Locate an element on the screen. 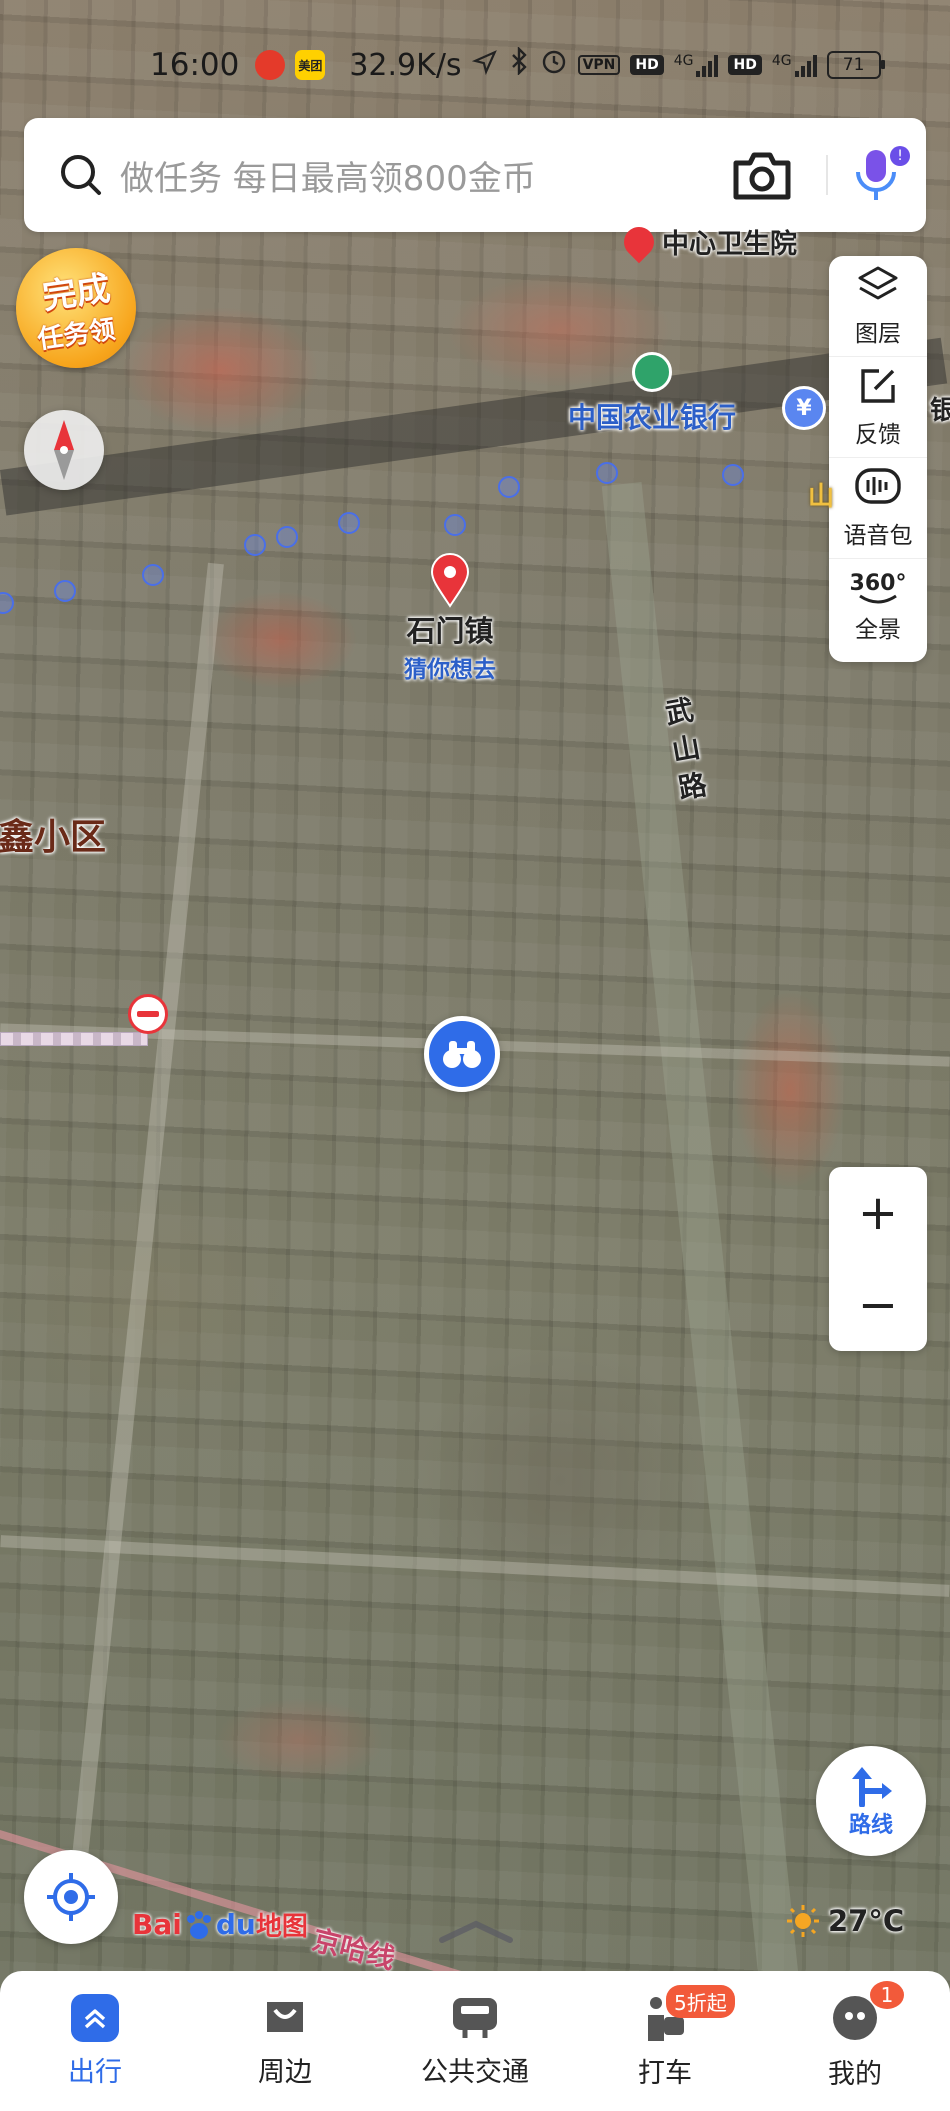 The image size is (950, 2111). feedback-button: 反馈 is located at coordinates (878, 406).